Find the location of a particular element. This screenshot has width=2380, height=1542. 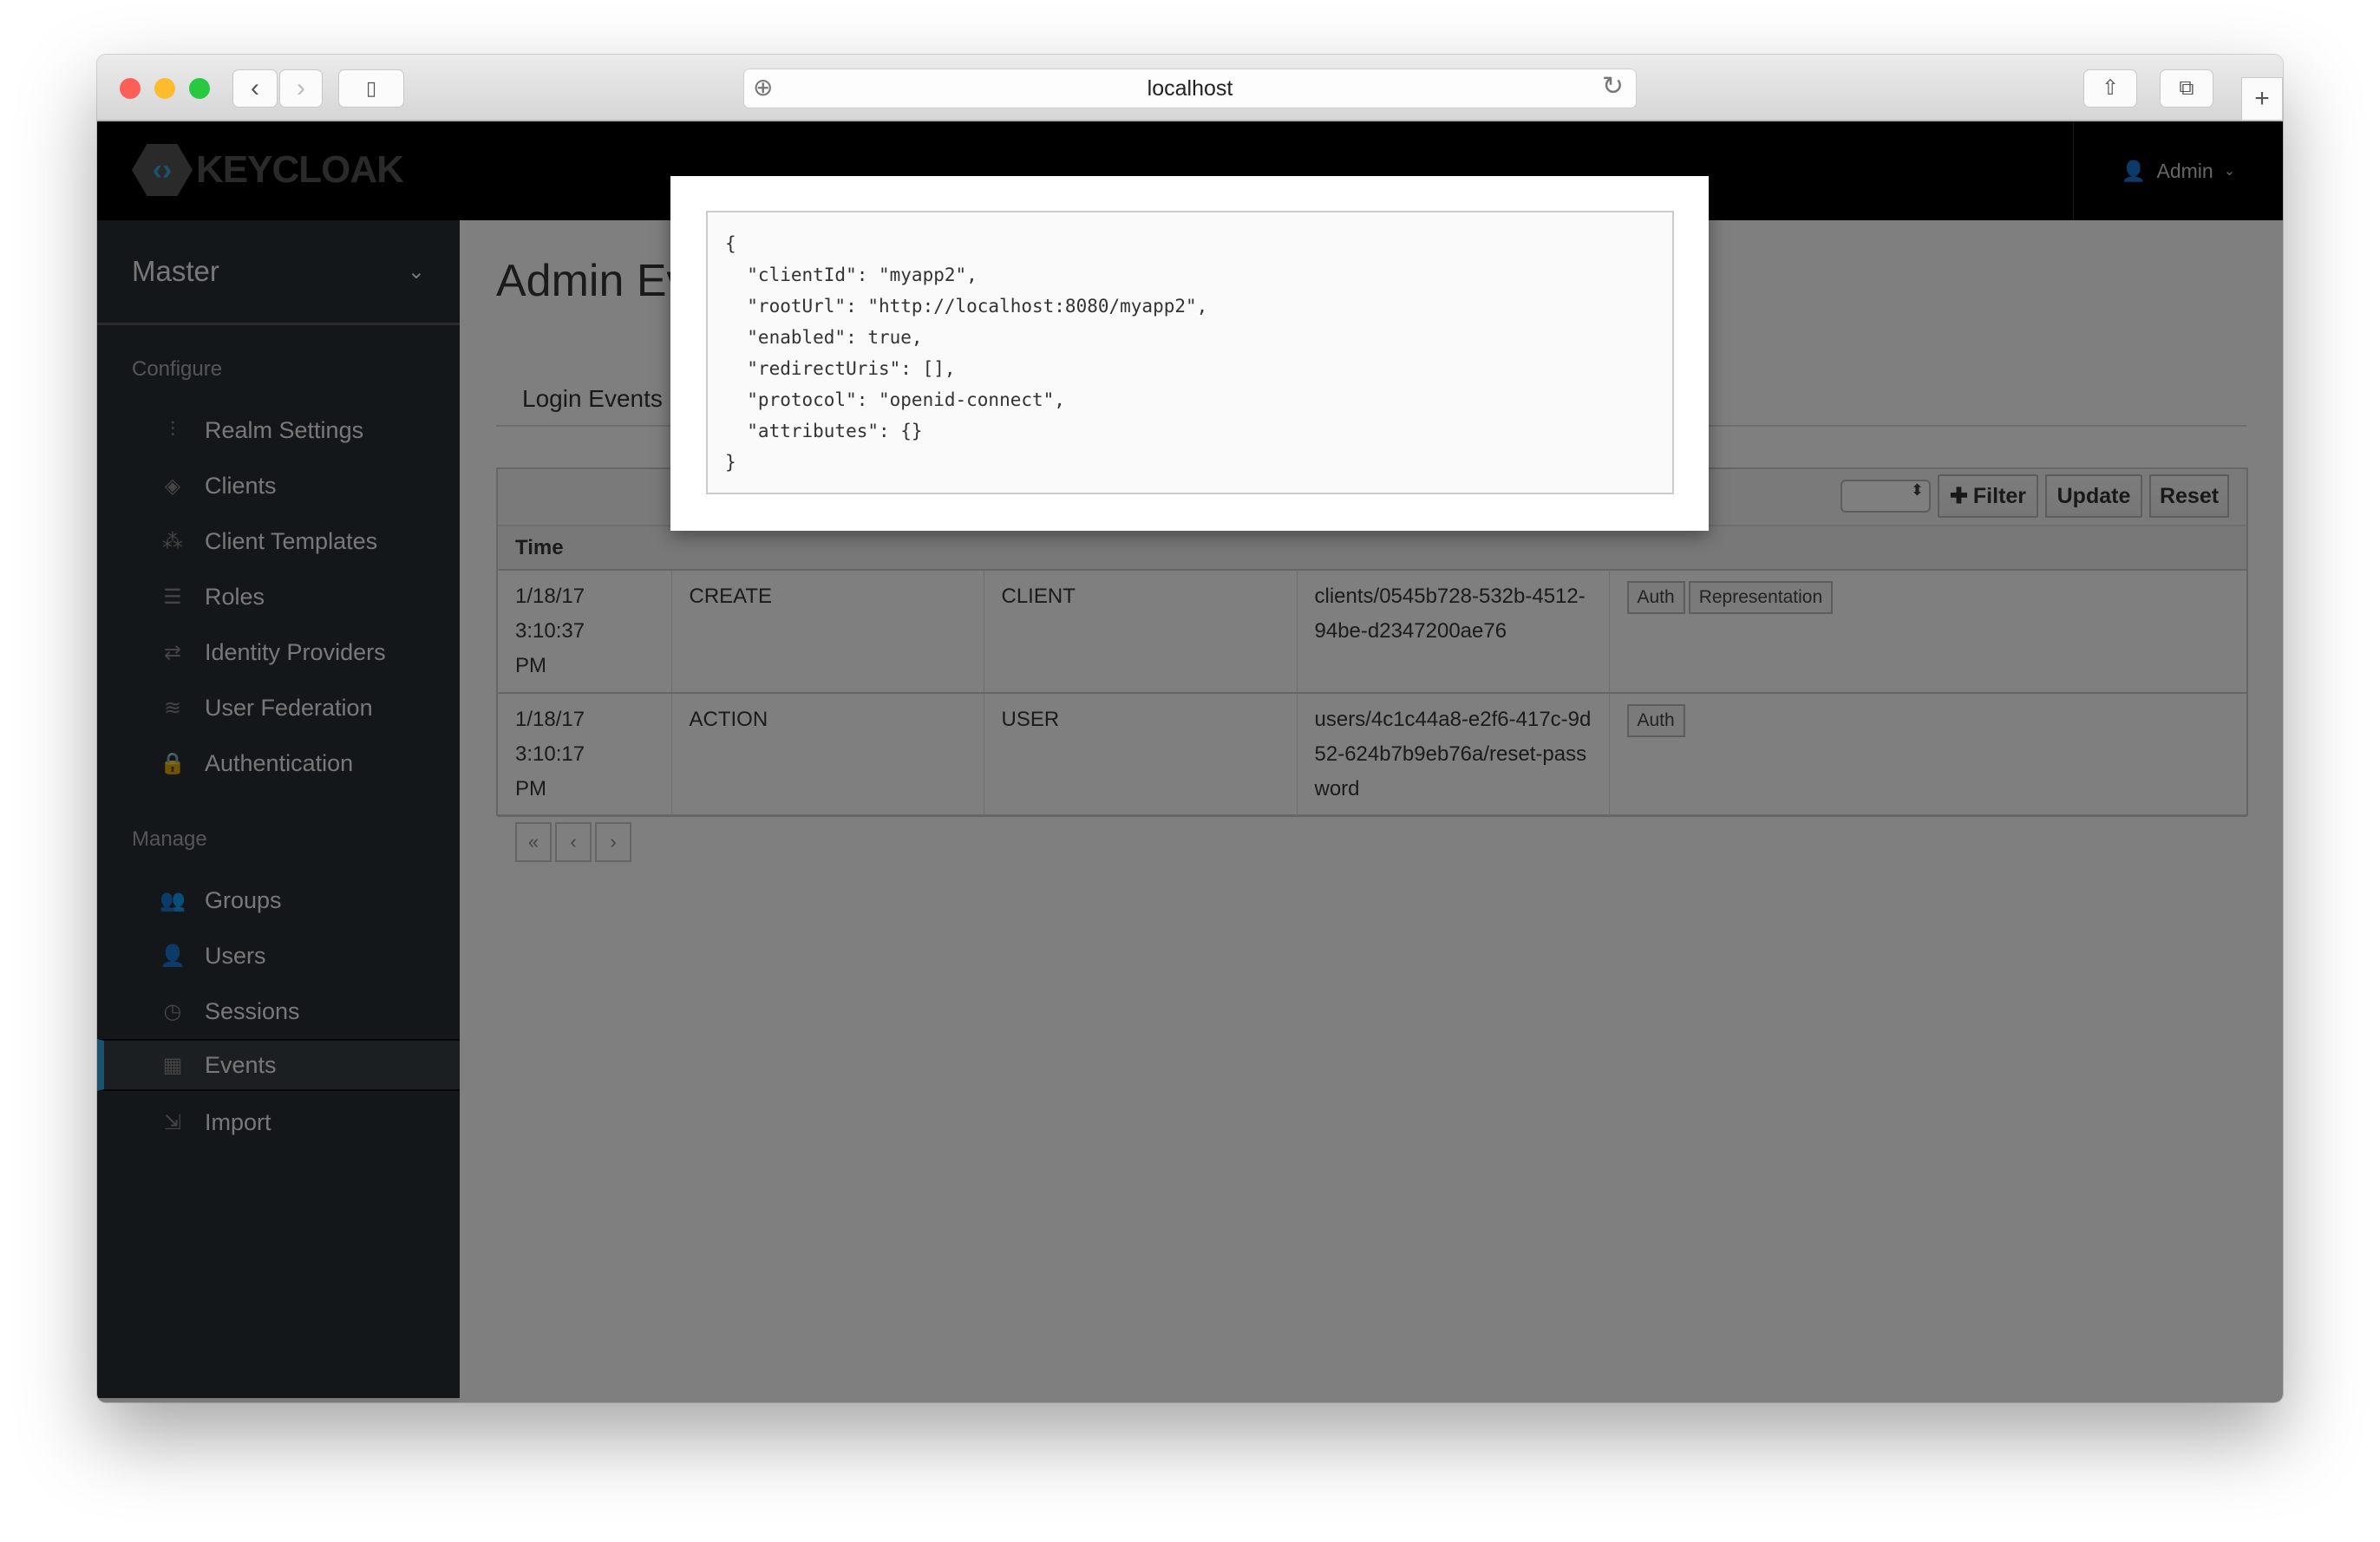

tabs-button: ⧉ is located at coordinates (2186, 88).